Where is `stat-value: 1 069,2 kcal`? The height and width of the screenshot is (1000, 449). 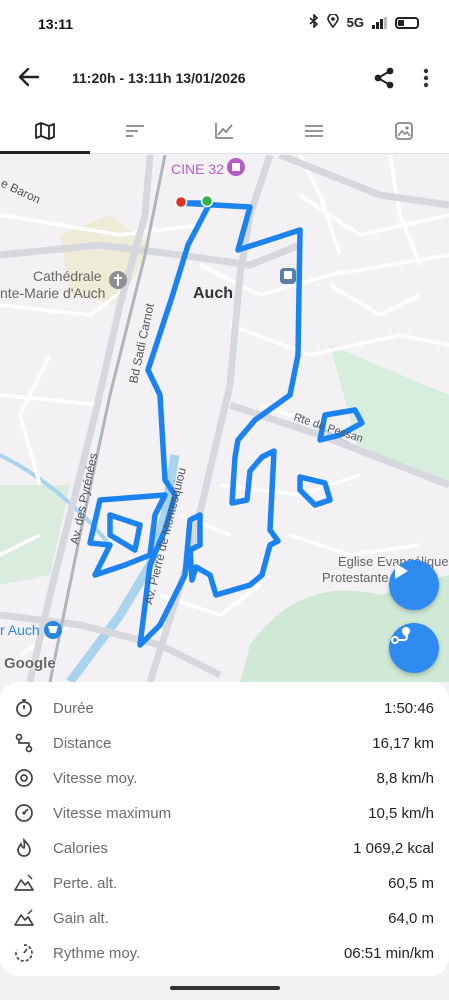
stat-value: 1 069,2 kcal is located at coordinates (393, 848).